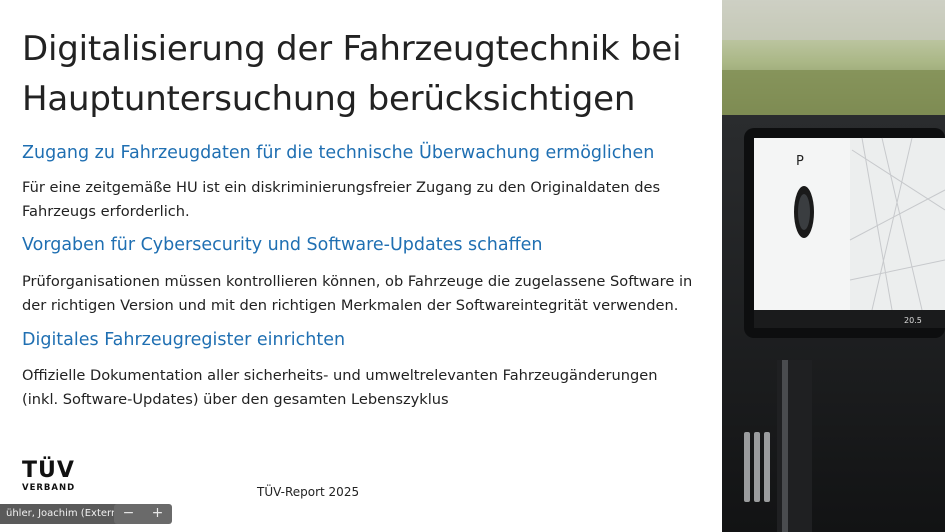 The height and width of the screenshot is (532, 945). What do you see at coordinates (128, 514) in the screenshot?
I see `zoom-out-button: −` at bounding box center [128, 514].